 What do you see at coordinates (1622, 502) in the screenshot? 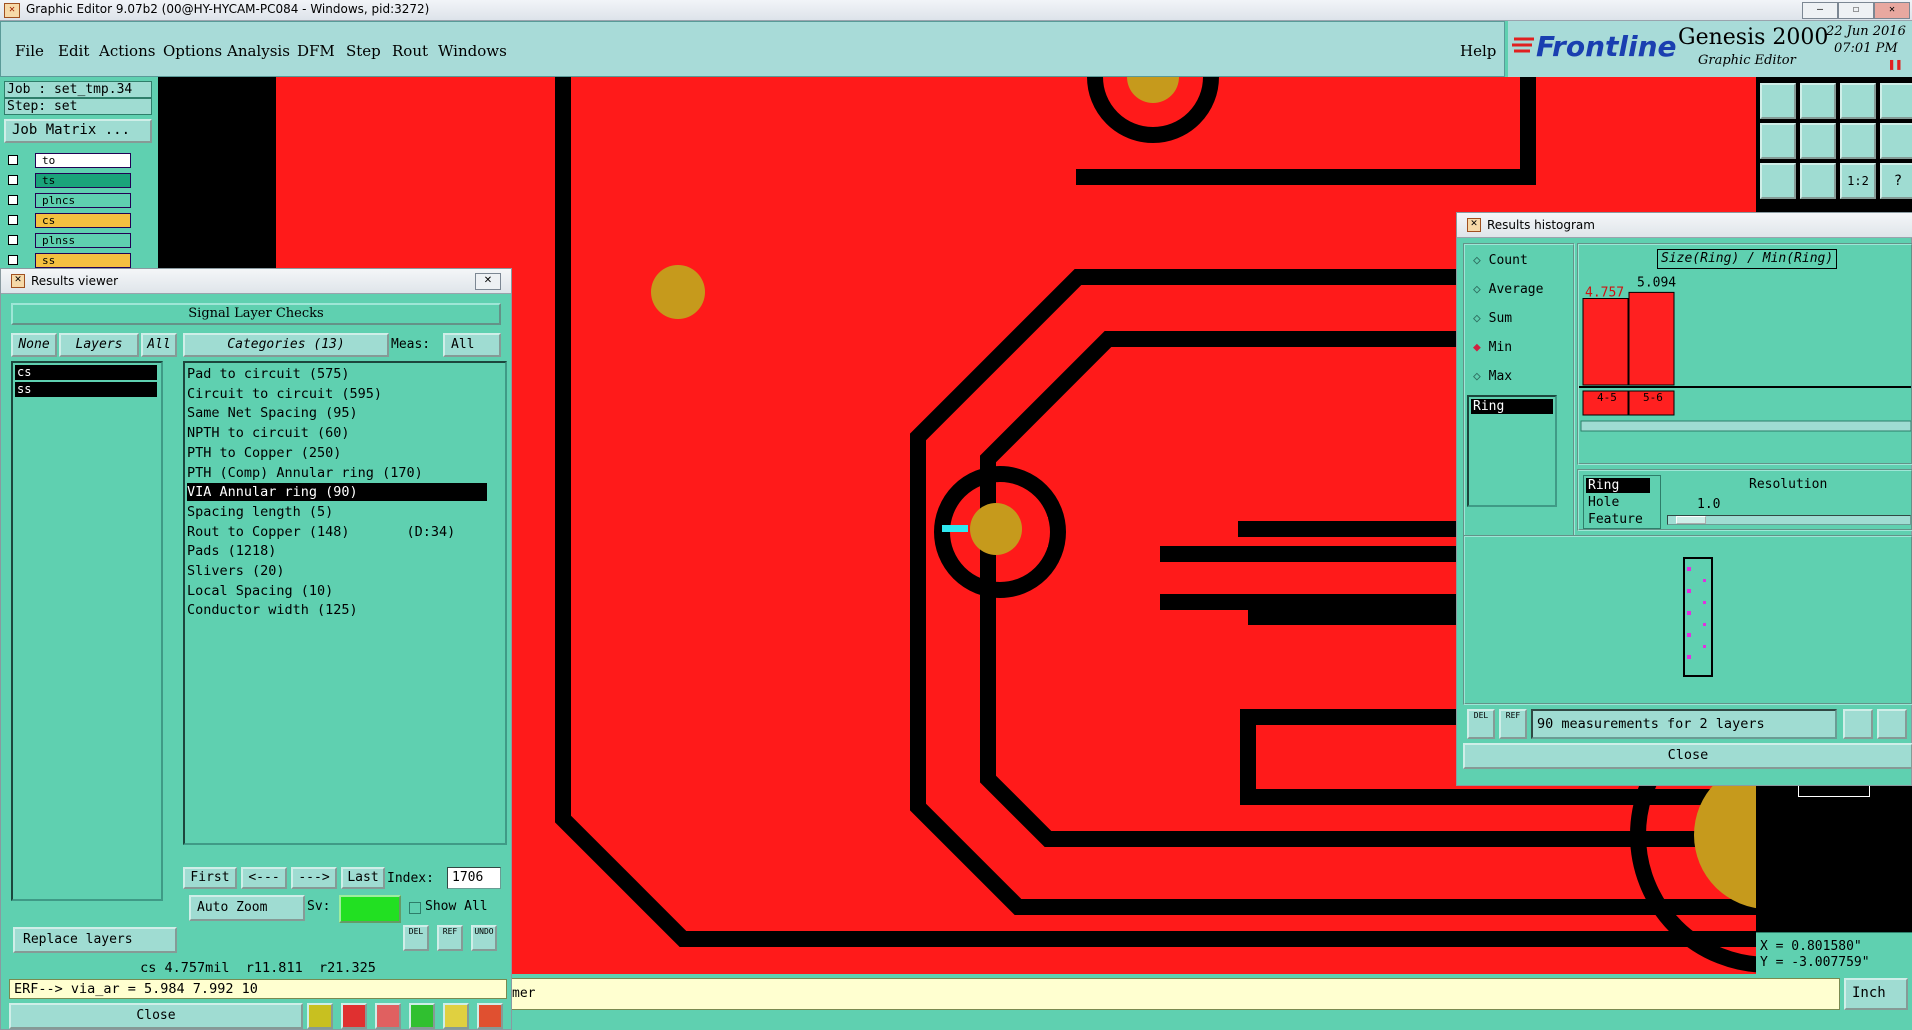
I see `ring-option-list: Ring Hole Feature` at bounding box center [1622, 502].